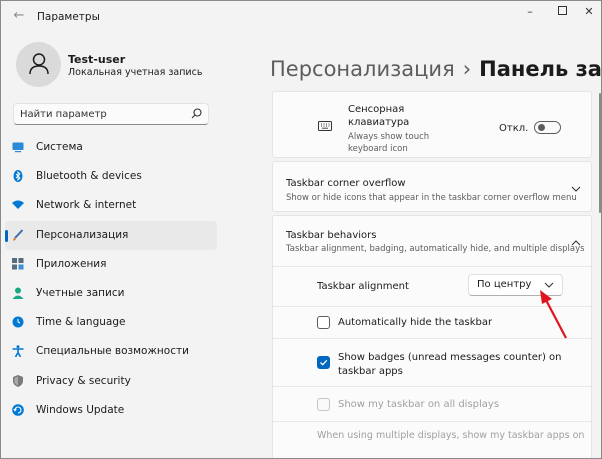 This screenshot has width=602, height=459. What do you see at coordinates (18, 380) in the screenshot?
I see `shield-icon` at bounding box center [18, 380].